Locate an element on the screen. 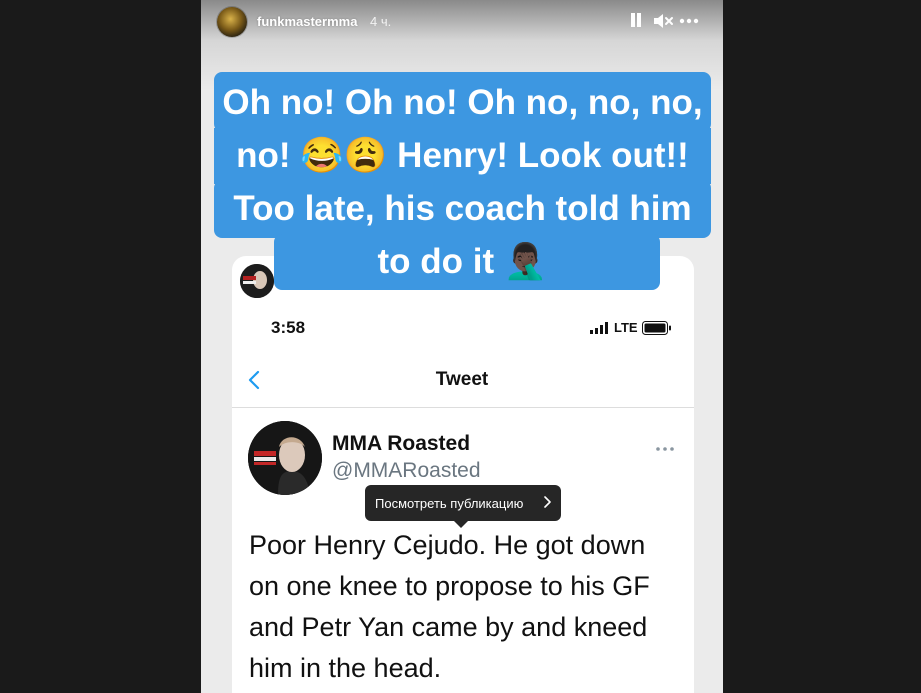  battery-icon is located at coordinates (656, 327).